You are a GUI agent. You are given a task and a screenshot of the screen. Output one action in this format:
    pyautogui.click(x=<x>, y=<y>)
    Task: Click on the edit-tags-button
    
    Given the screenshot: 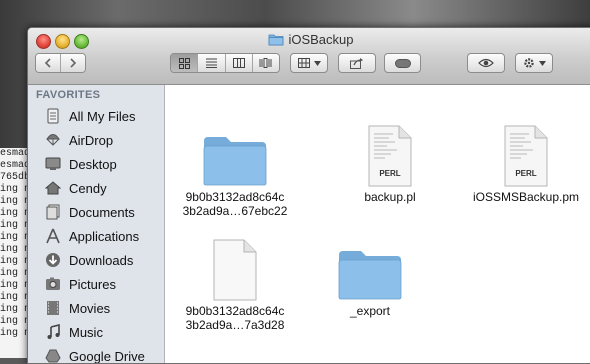 What is the action you would take?
    pyautogui.click(x=402, y=63)
    